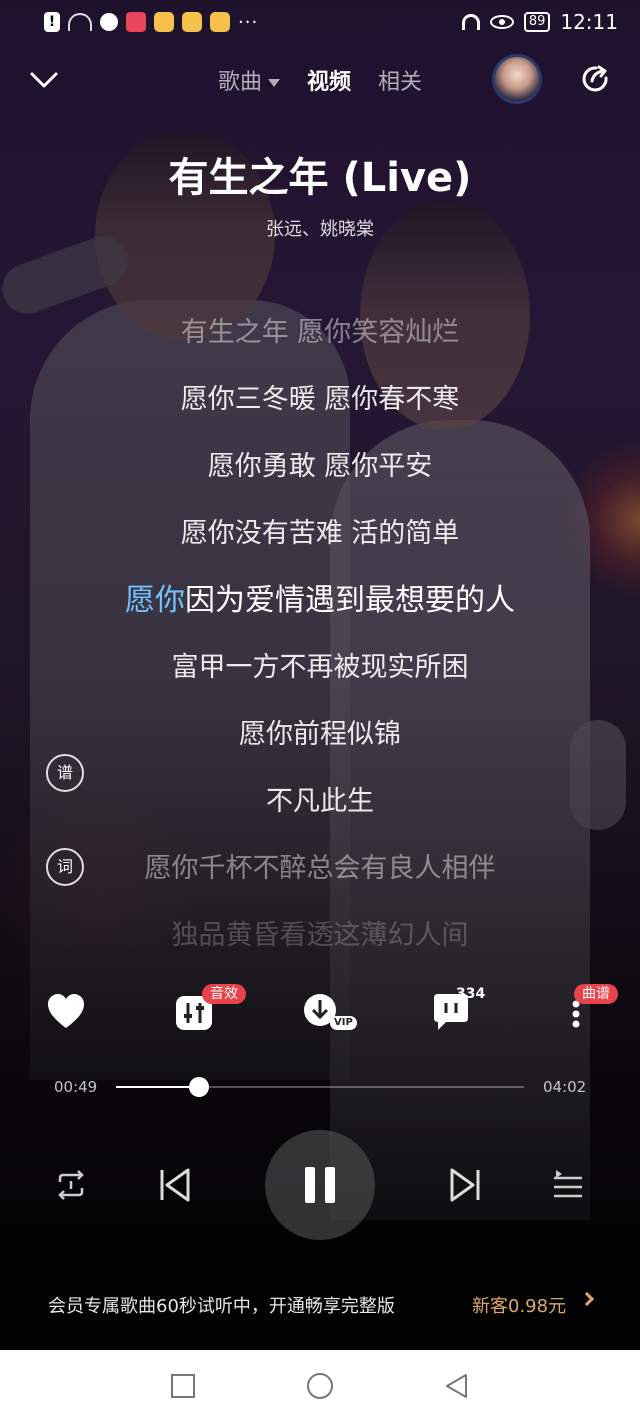 Image resolution: width=640 pixels, height=1422 pixels. Describe the element at coordinates (80, 22) in the screenshot. I see `wifi-icon` at that location.